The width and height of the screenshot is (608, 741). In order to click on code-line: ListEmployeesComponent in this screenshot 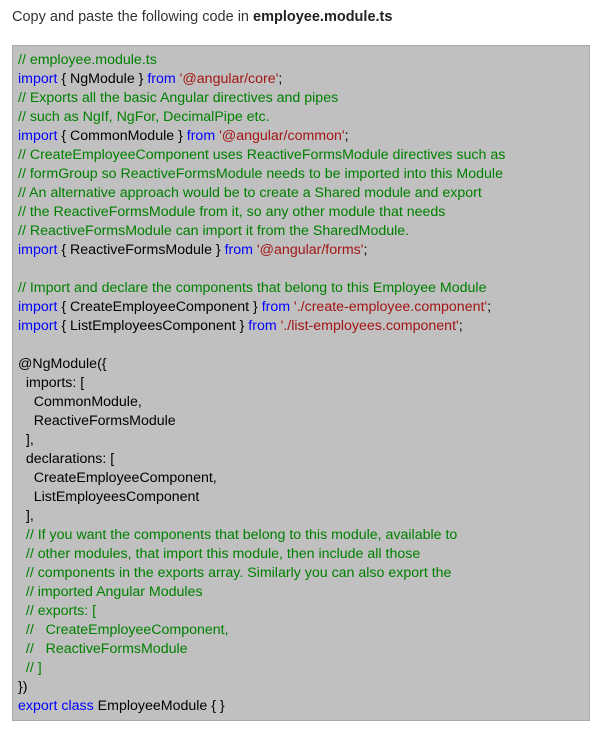, I will do `click(303, 497)`.